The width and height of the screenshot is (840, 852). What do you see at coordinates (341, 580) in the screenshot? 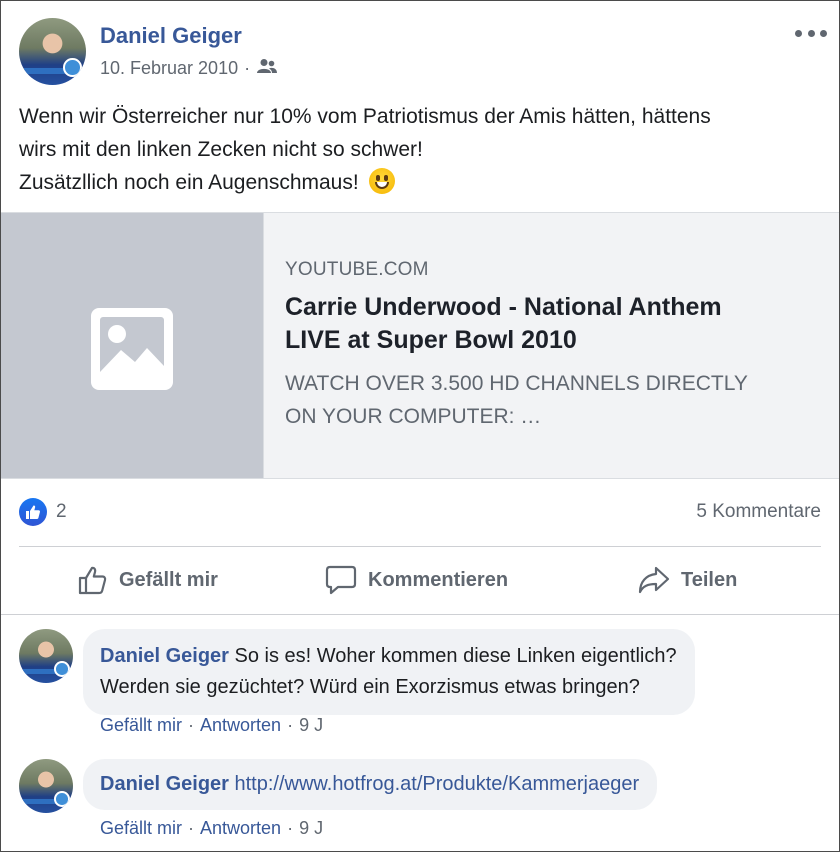
I see `comment-icon` at bounding box center [341, 580].